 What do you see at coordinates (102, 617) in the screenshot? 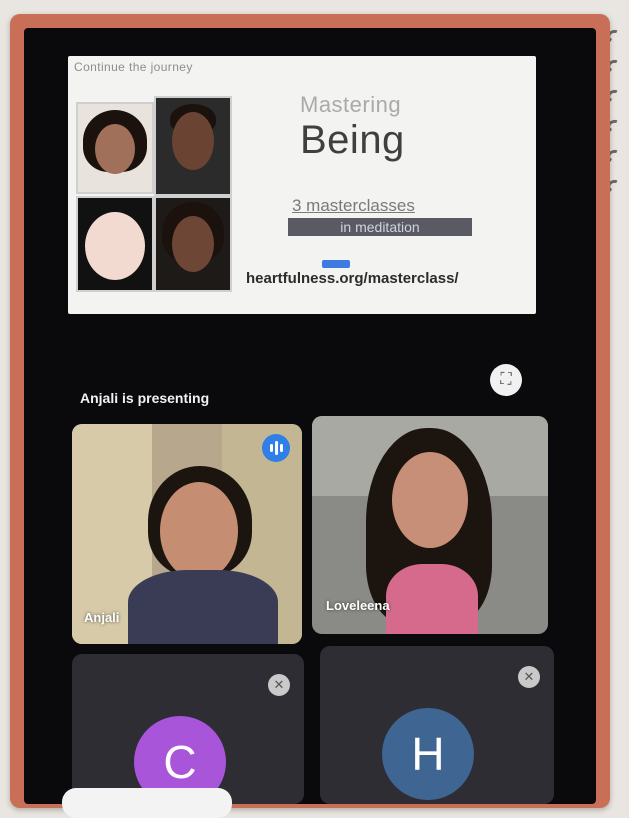
I see `participant-name: Anjali` at bounding box center [102, 617].